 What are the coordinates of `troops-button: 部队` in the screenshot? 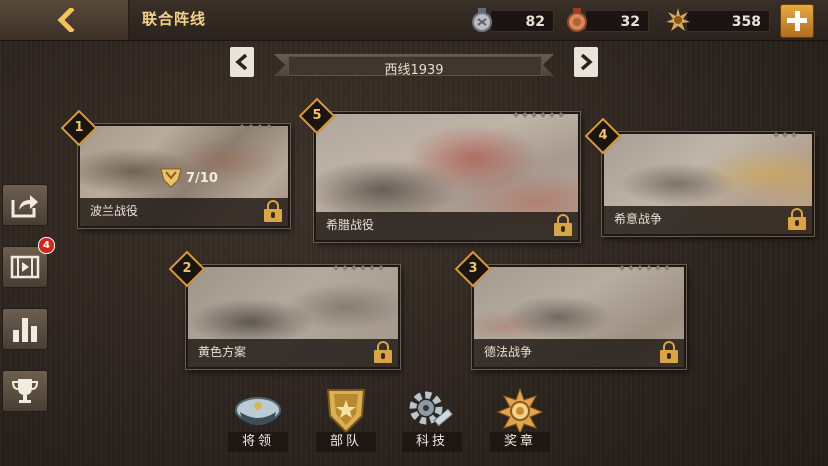 It's located at (346, 421).